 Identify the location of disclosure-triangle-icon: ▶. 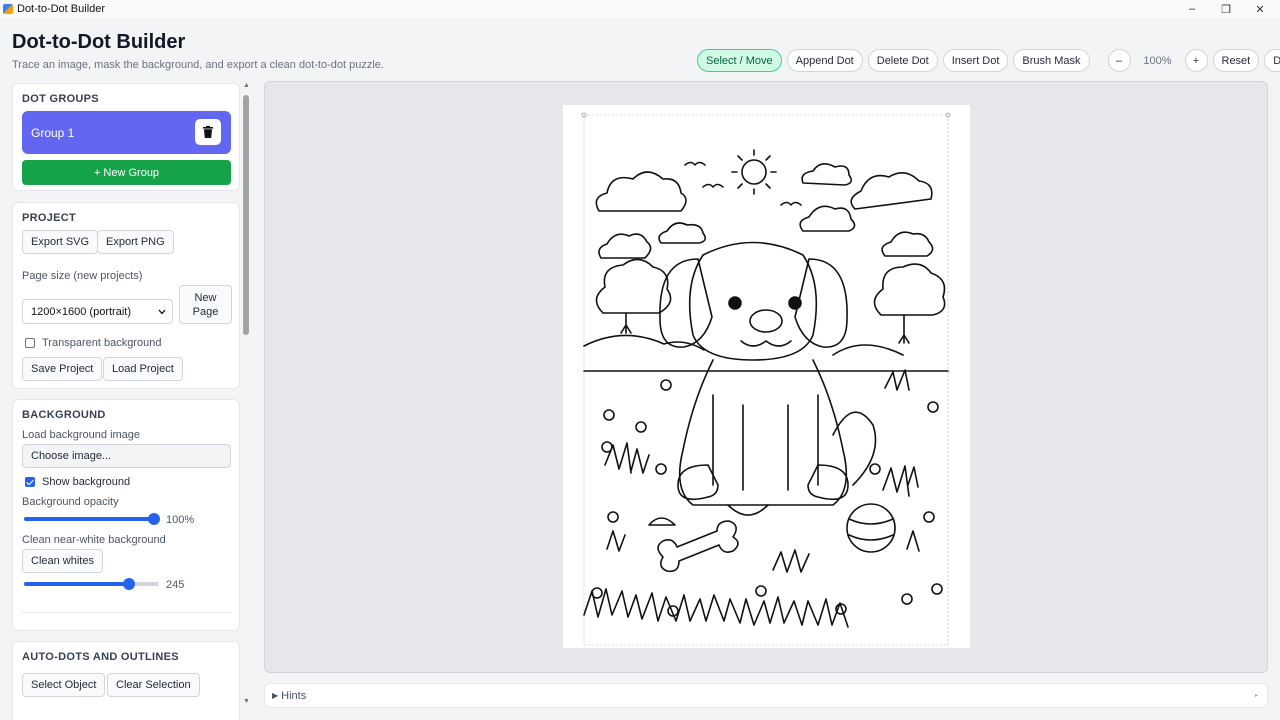
(275, 695).